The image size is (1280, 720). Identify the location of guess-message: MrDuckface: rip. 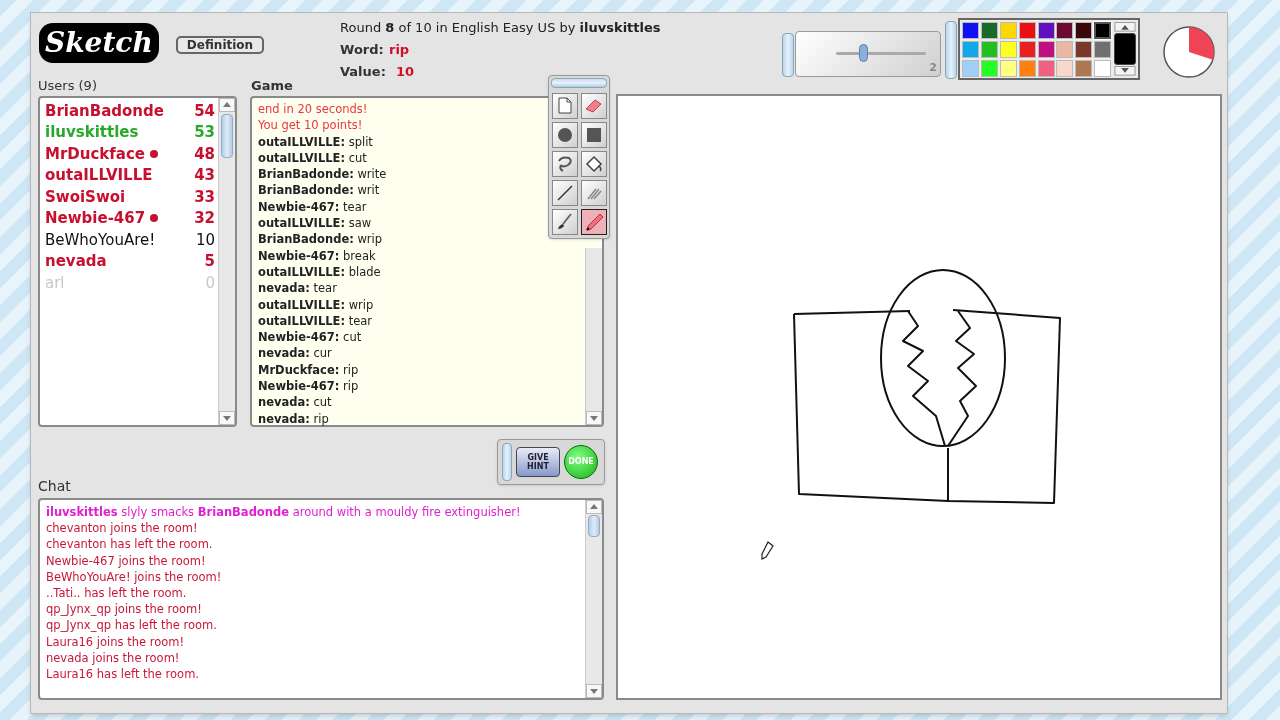
(309, 370).